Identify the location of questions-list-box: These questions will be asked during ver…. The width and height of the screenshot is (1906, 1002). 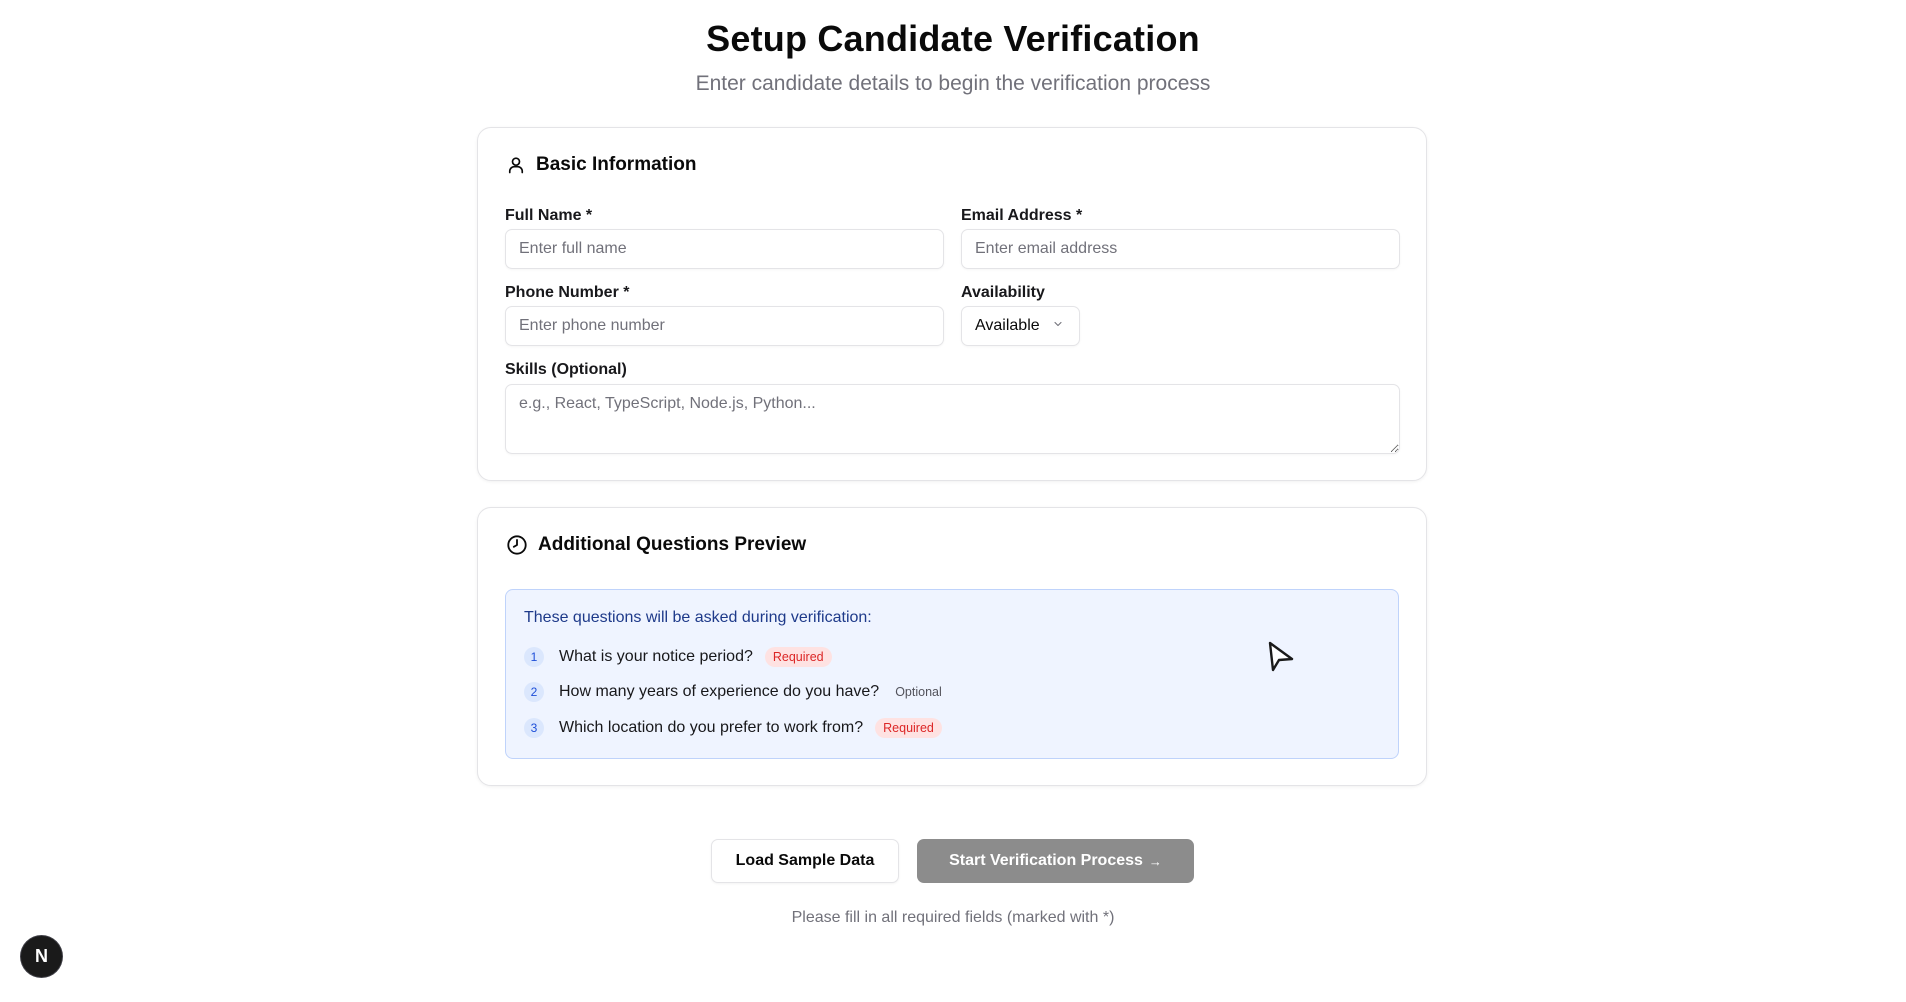
(952, 674).